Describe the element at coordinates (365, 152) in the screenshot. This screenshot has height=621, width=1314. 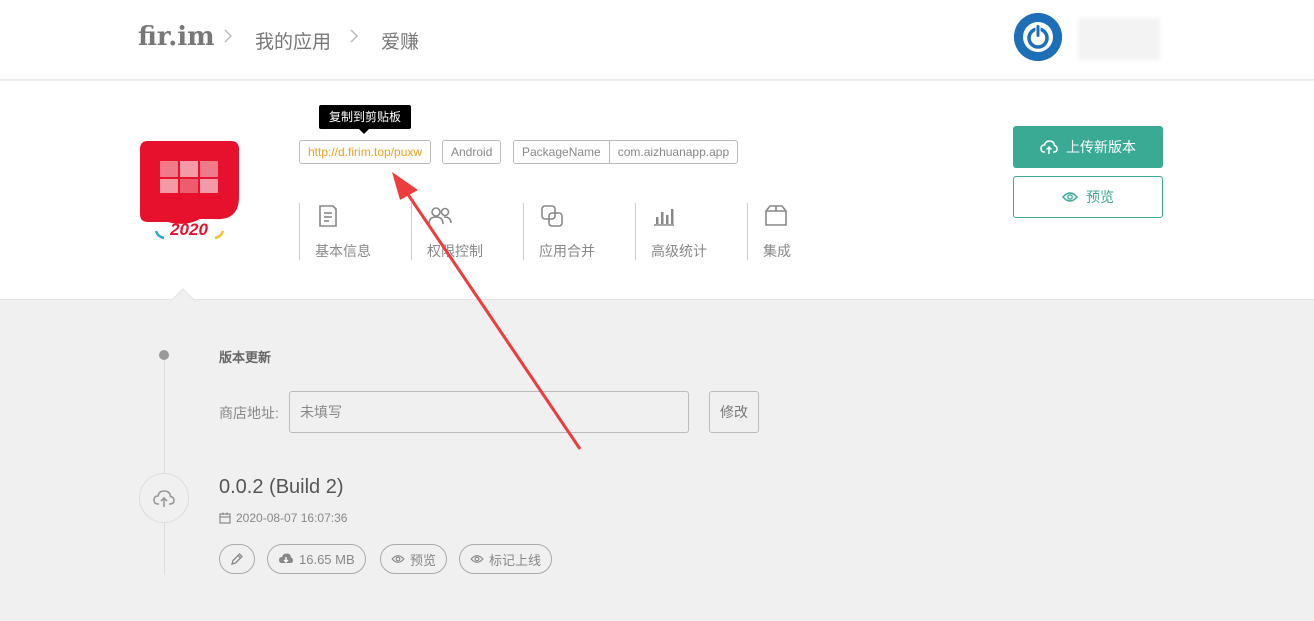
I see `short-link-tag: http://d.firim.top/puxw` at that location.